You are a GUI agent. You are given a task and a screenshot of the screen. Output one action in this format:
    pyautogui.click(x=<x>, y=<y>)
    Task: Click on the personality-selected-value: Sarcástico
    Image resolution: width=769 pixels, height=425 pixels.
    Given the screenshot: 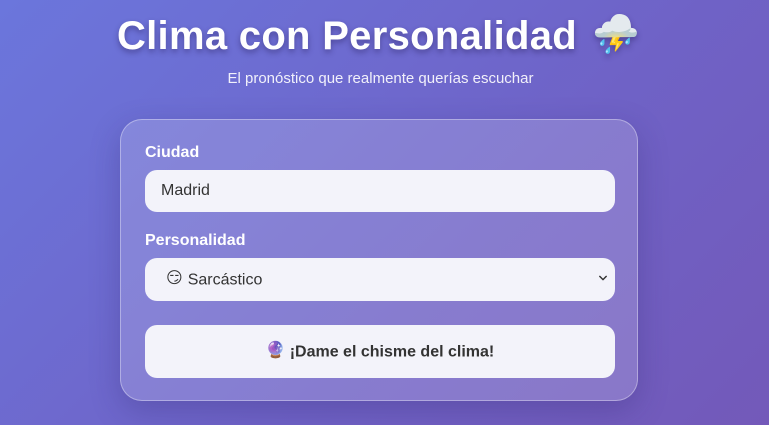 What is the action you would take?
    pyautogui.click(x=225, y=280)
    